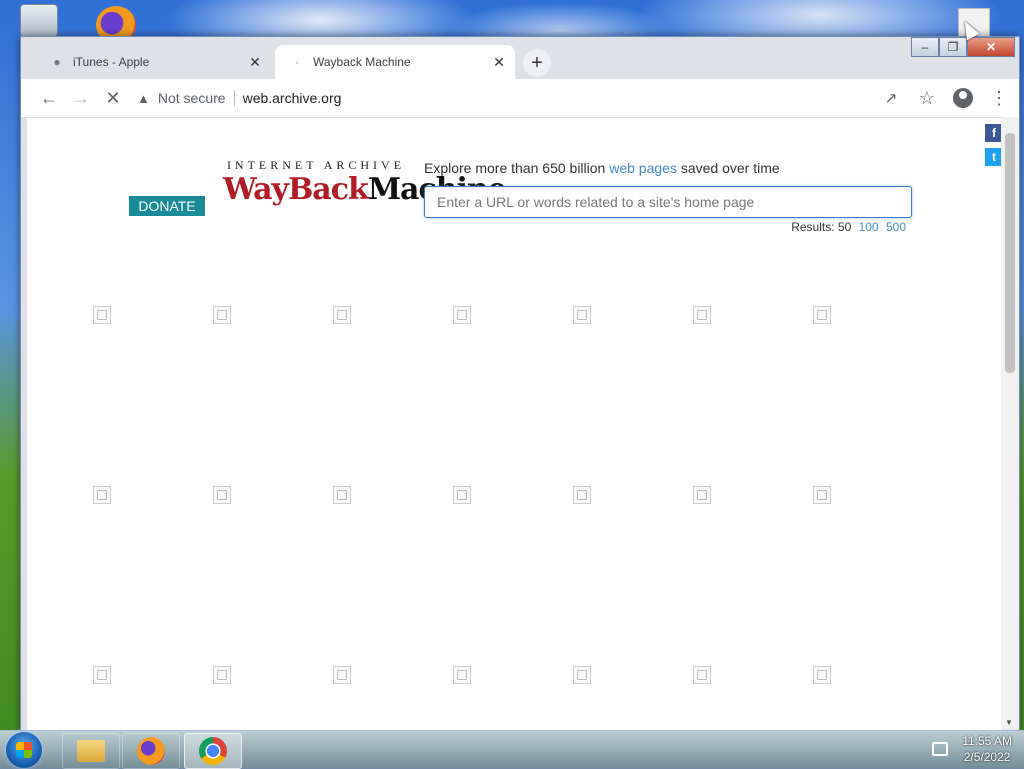  I want to click on results-500-link: 500, so click(896, 227).